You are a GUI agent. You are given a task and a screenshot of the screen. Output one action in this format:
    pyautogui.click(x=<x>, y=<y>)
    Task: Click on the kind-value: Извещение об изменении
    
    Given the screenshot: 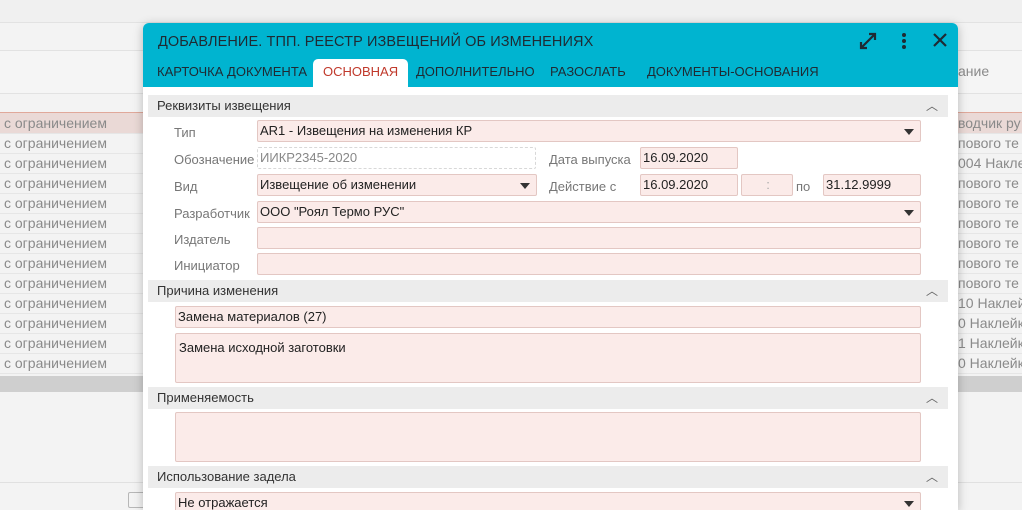 What is the action you would take?
    pyautogui.click(x=338, y=184)
    